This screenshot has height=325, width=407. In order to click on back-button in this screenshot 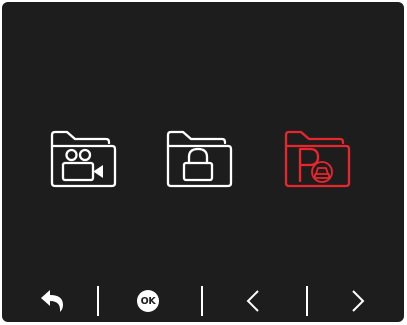, I will do `click(53, 301)`.